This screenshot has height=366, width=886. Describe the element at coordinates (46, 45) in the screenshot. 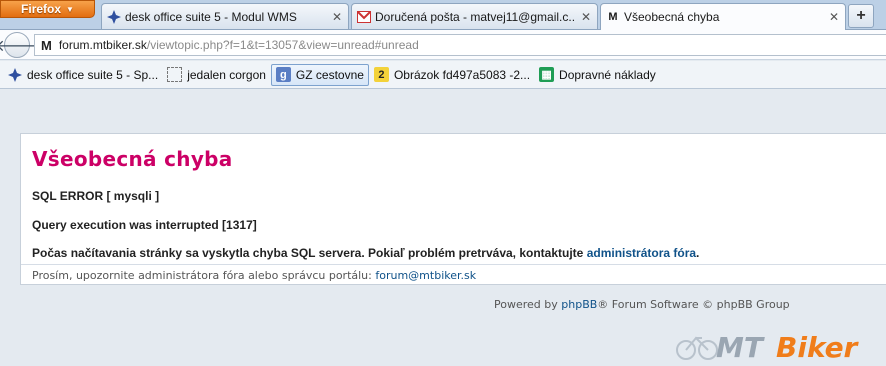

I see `site-favicon-icon: M` at that location.